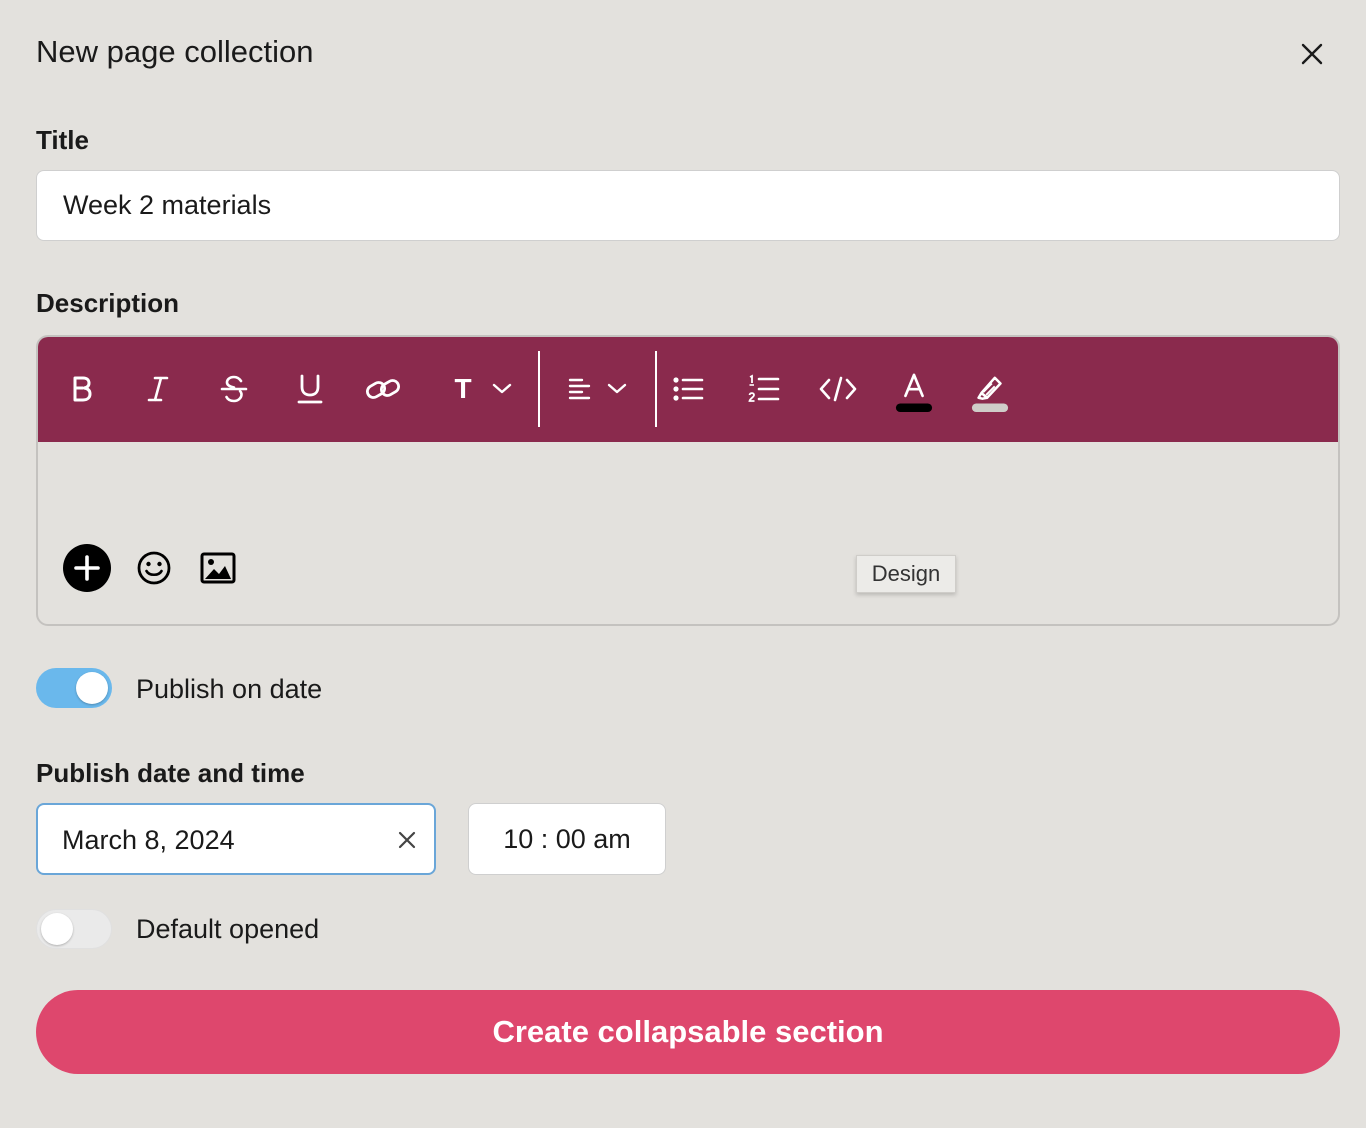  I want to click on numbered-list-button, so click(764, 389).